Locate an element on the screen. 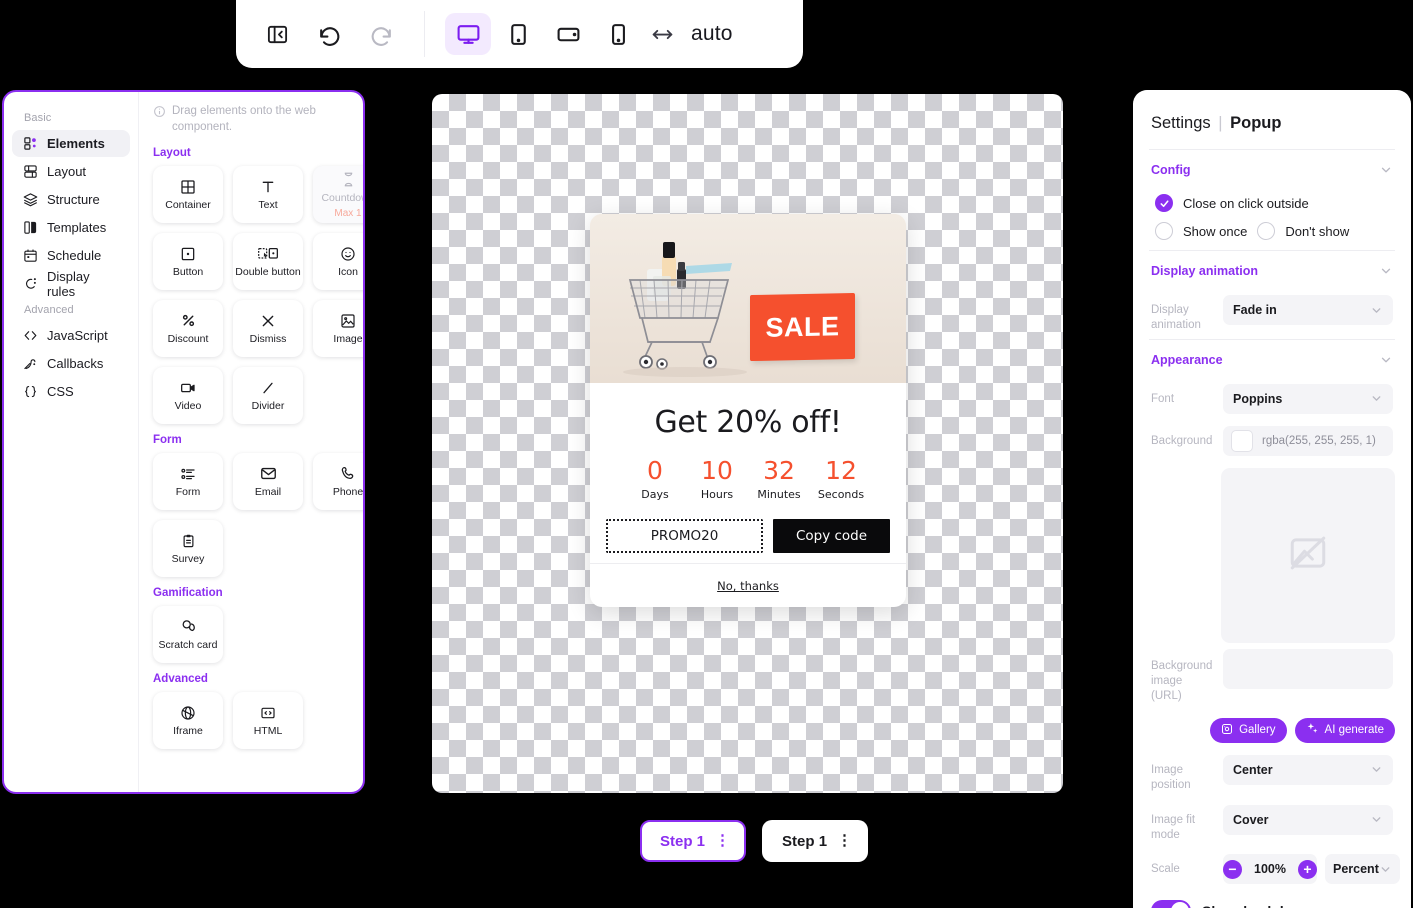  step-tab-2: Step 1 ⋮ is located at coordinates (815, 841).